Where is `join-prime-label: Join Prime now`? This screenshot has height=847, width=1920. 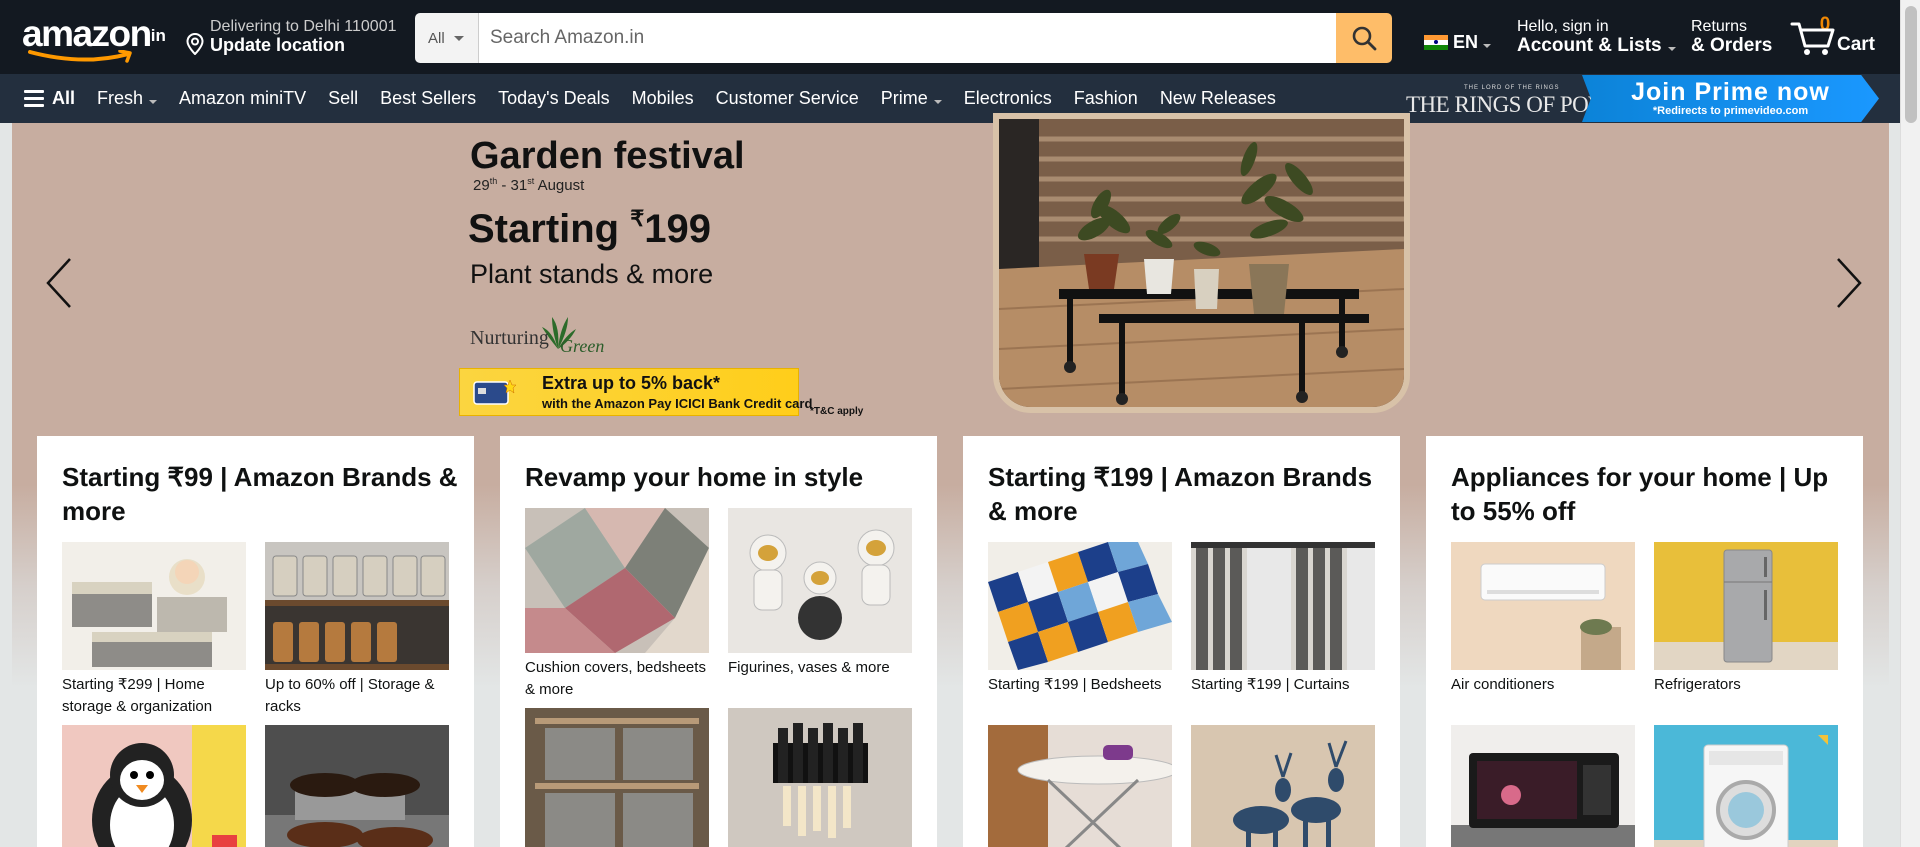 join-prime-label: Join Prime now is located at coordinates (1730, 92).